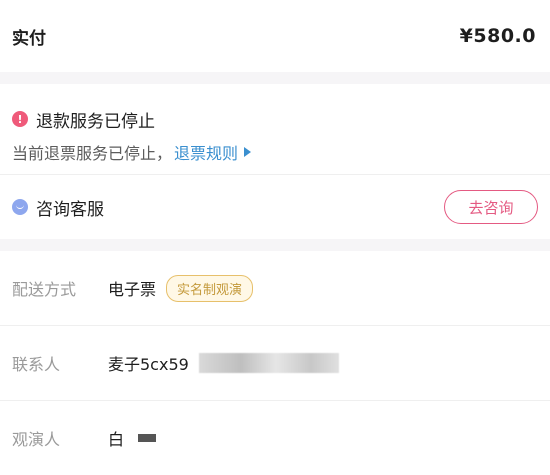  Describe the element at coordinates (116, 439) in the screenshot. I see `viewer-value: 白` at that location.